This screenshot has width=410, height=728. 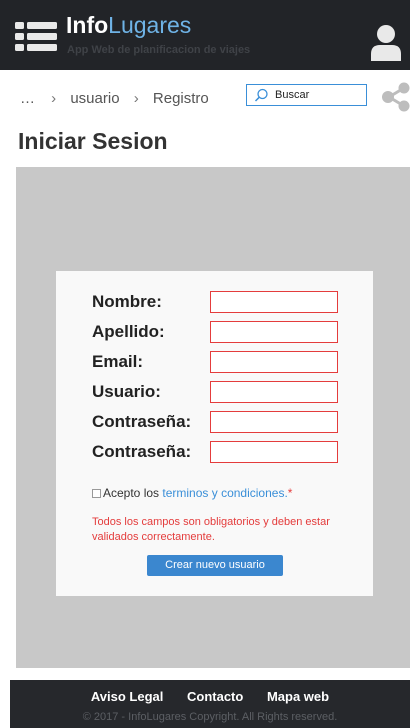 I want to click on search-box, so click(x=306, y=95).